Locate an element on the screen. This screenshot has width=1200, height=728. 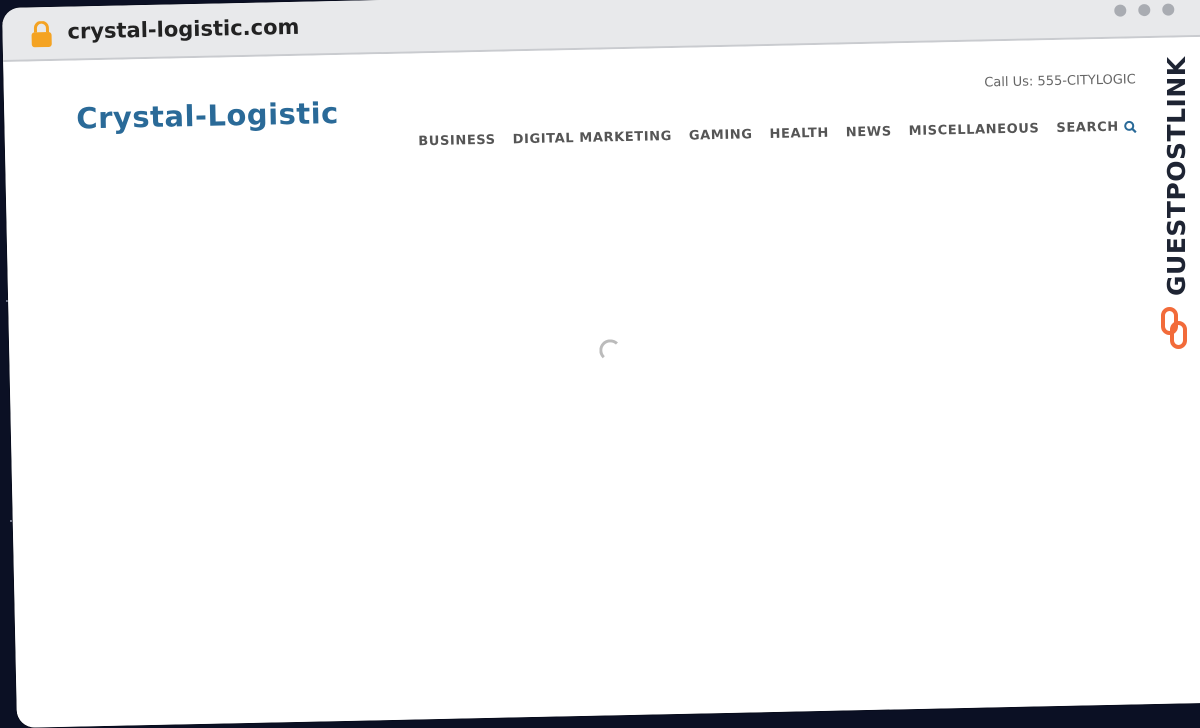
nav-item-miscellaneous: MISCELLANEOUS is located at coordinates (974, 130).